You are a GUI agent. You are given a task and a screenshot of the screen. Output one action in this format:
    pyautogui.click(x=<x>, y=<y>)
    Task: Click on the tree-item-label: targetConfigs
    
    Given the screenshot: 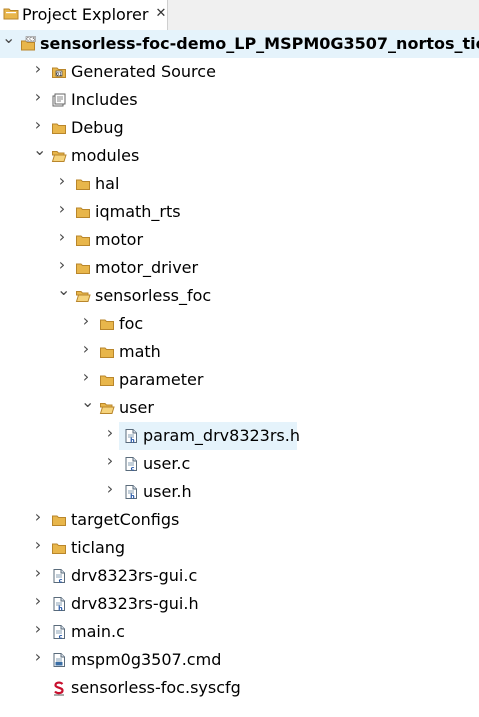 What is the action you would take?
    pyautogui.click(x=125, y=519)
    